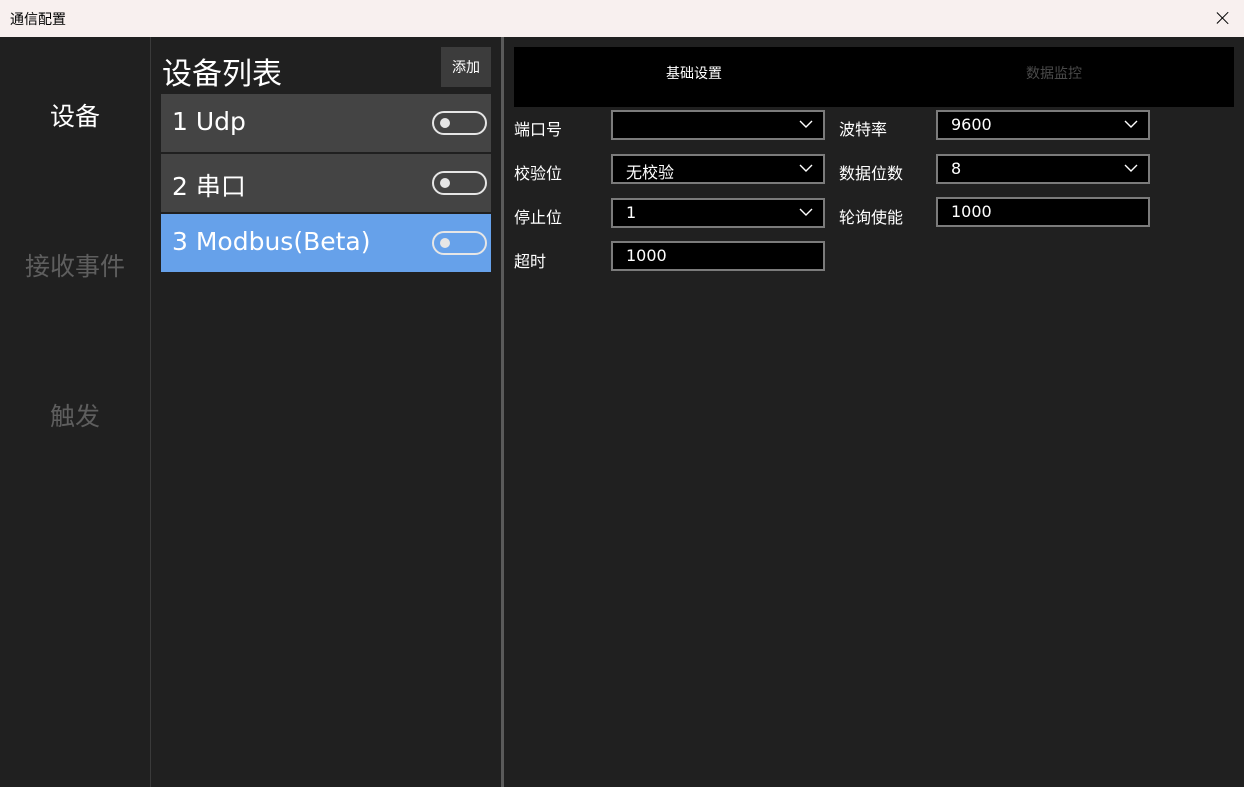  Describe the element at coordinates (209, 186) in the screenshot. I see `device-item-label: 2 串口` at that location.